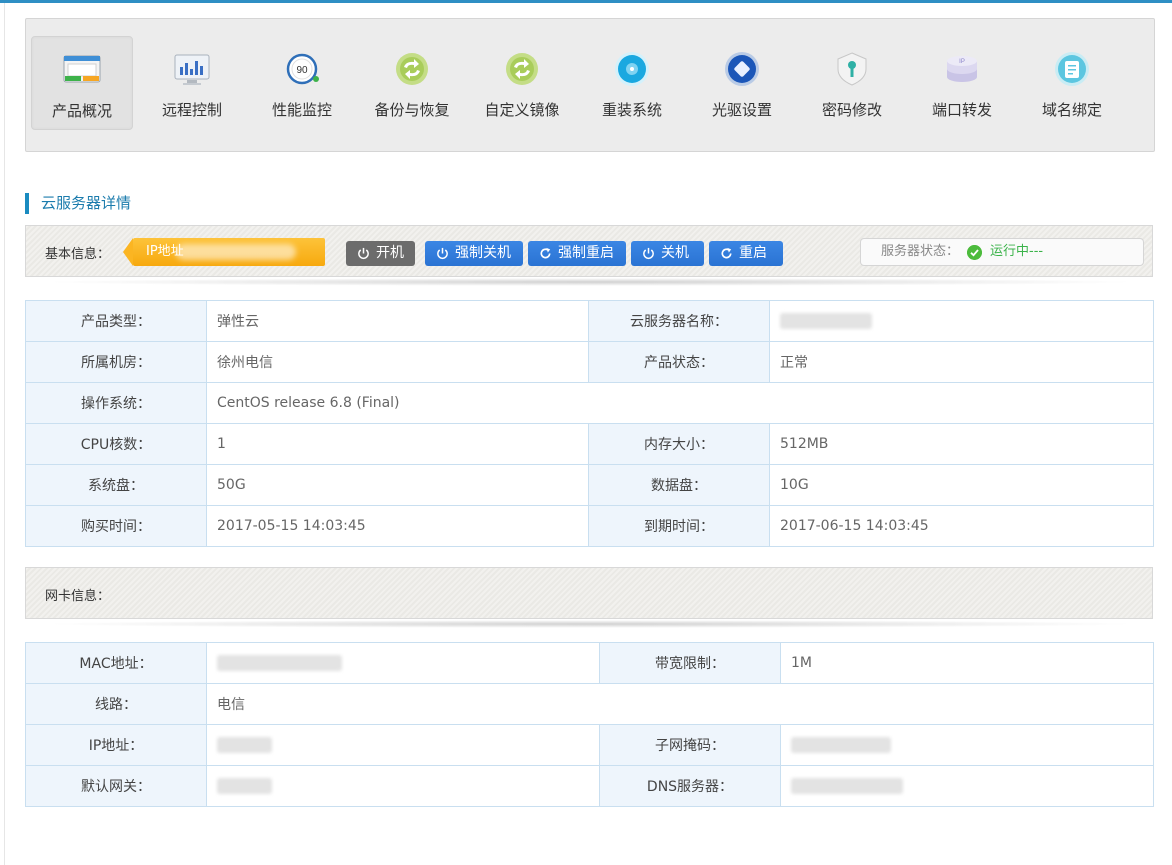 The height and width of the screenshot is (865, 1172). I want to click on system-disk-value: 50G, so click(397, 485).